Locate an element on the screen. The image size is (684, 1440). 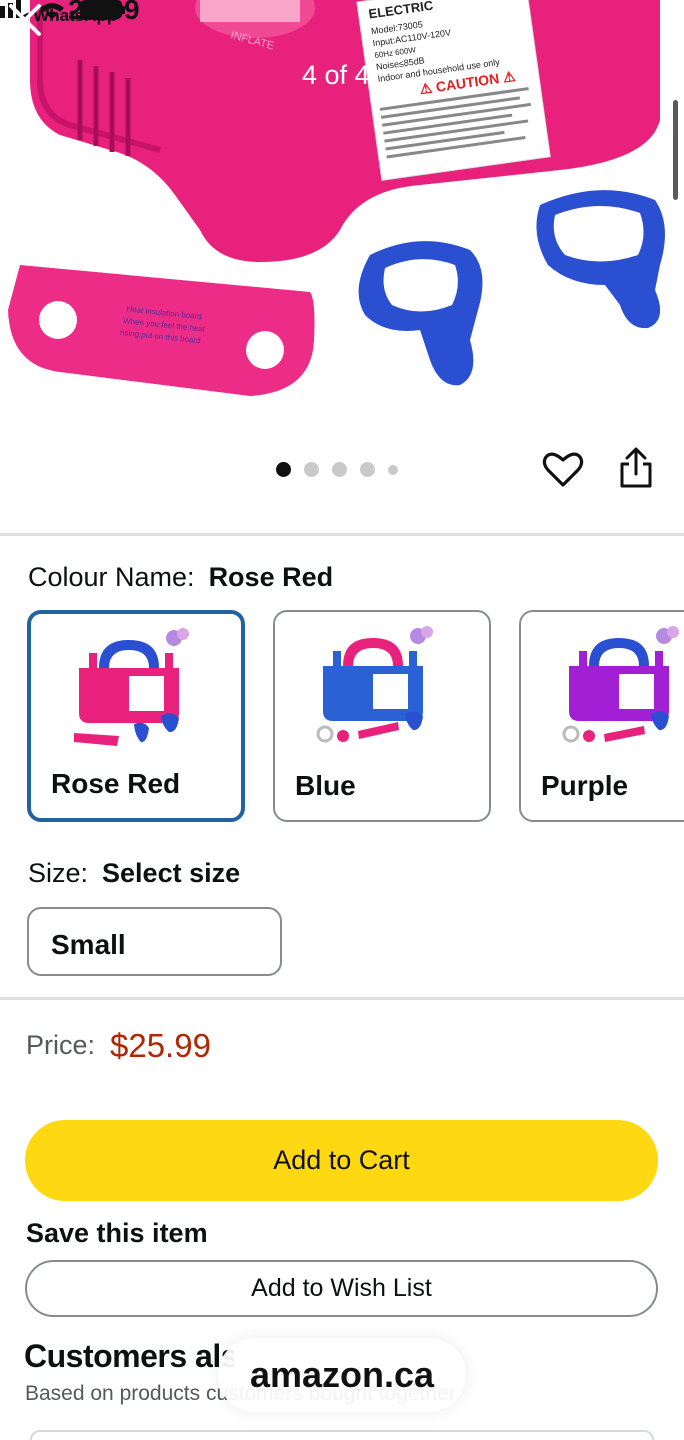
add-to-wish-list-label: Add to Wish List is located at coordinates (341, 1288).